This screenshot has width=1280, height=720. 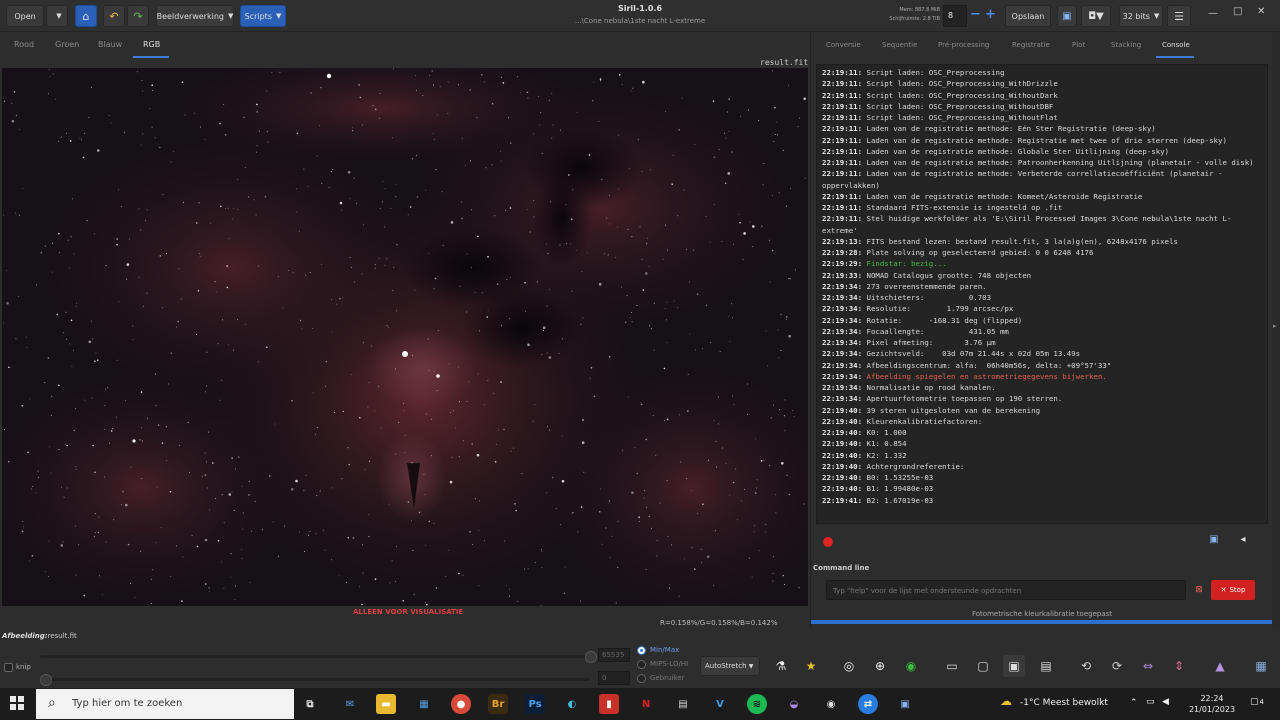 What do you see at coordinates (641, 678) in the screenshot?
I see `user-radio` at bounding box center [641, 678].